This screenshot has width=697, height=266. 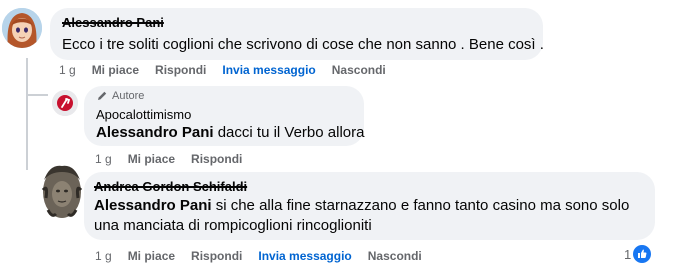 What do you see at coordinates (176, 159) in the screenshot?
I see `comment-actions: 1 g Mi piace Rispondi` at bounding box center [176, 159].